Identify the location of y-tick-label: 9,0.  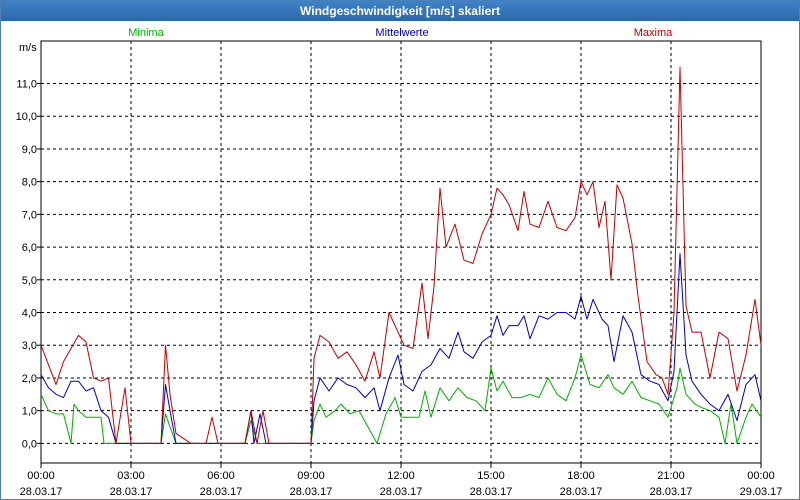
(29, 150).